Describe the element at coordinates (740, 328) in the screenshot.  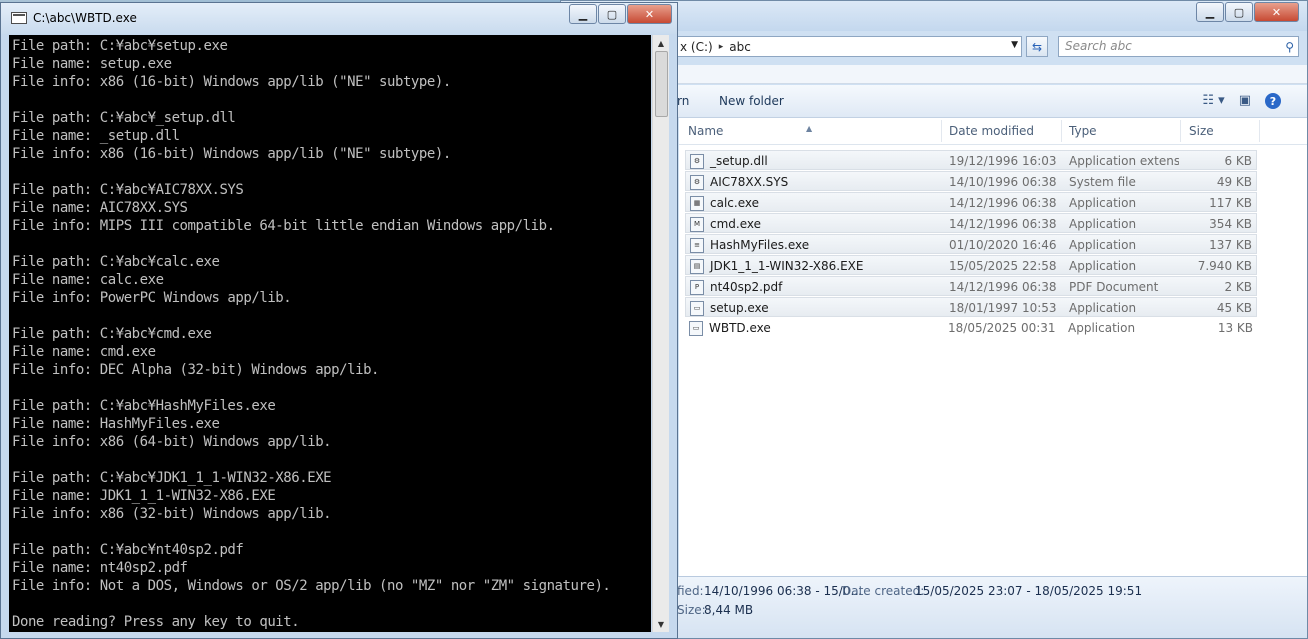
I see `file-name: WBTD.exe` at that location.